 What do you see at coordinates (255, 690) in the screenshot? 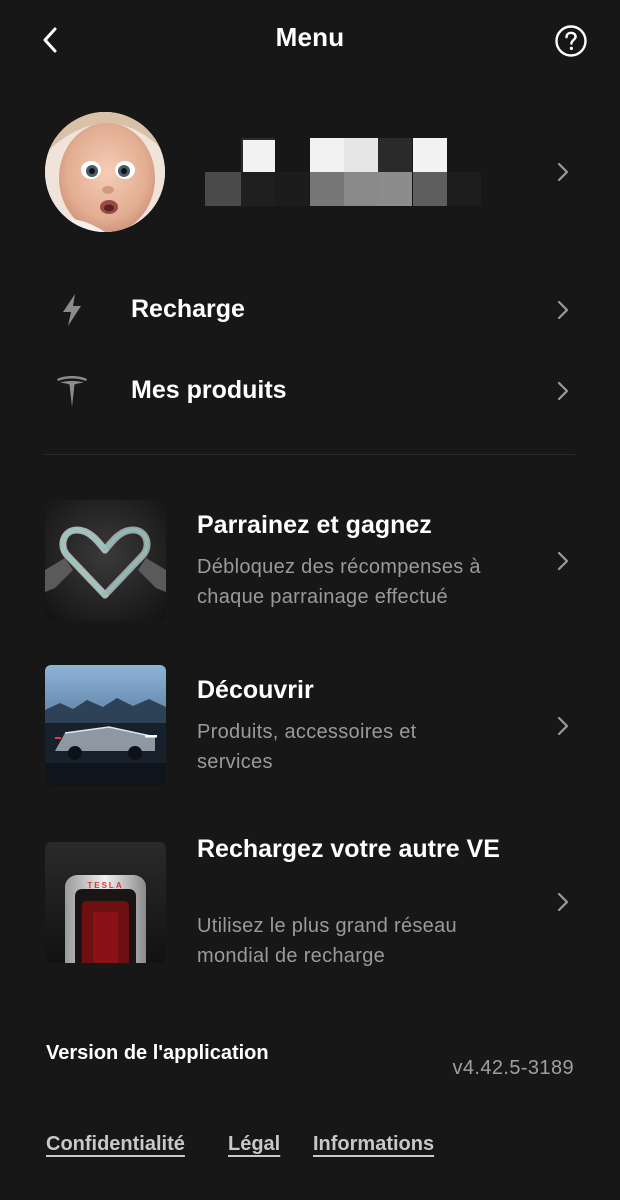
I see `promo-title: Découvrir` at bounding box center [255, 690].